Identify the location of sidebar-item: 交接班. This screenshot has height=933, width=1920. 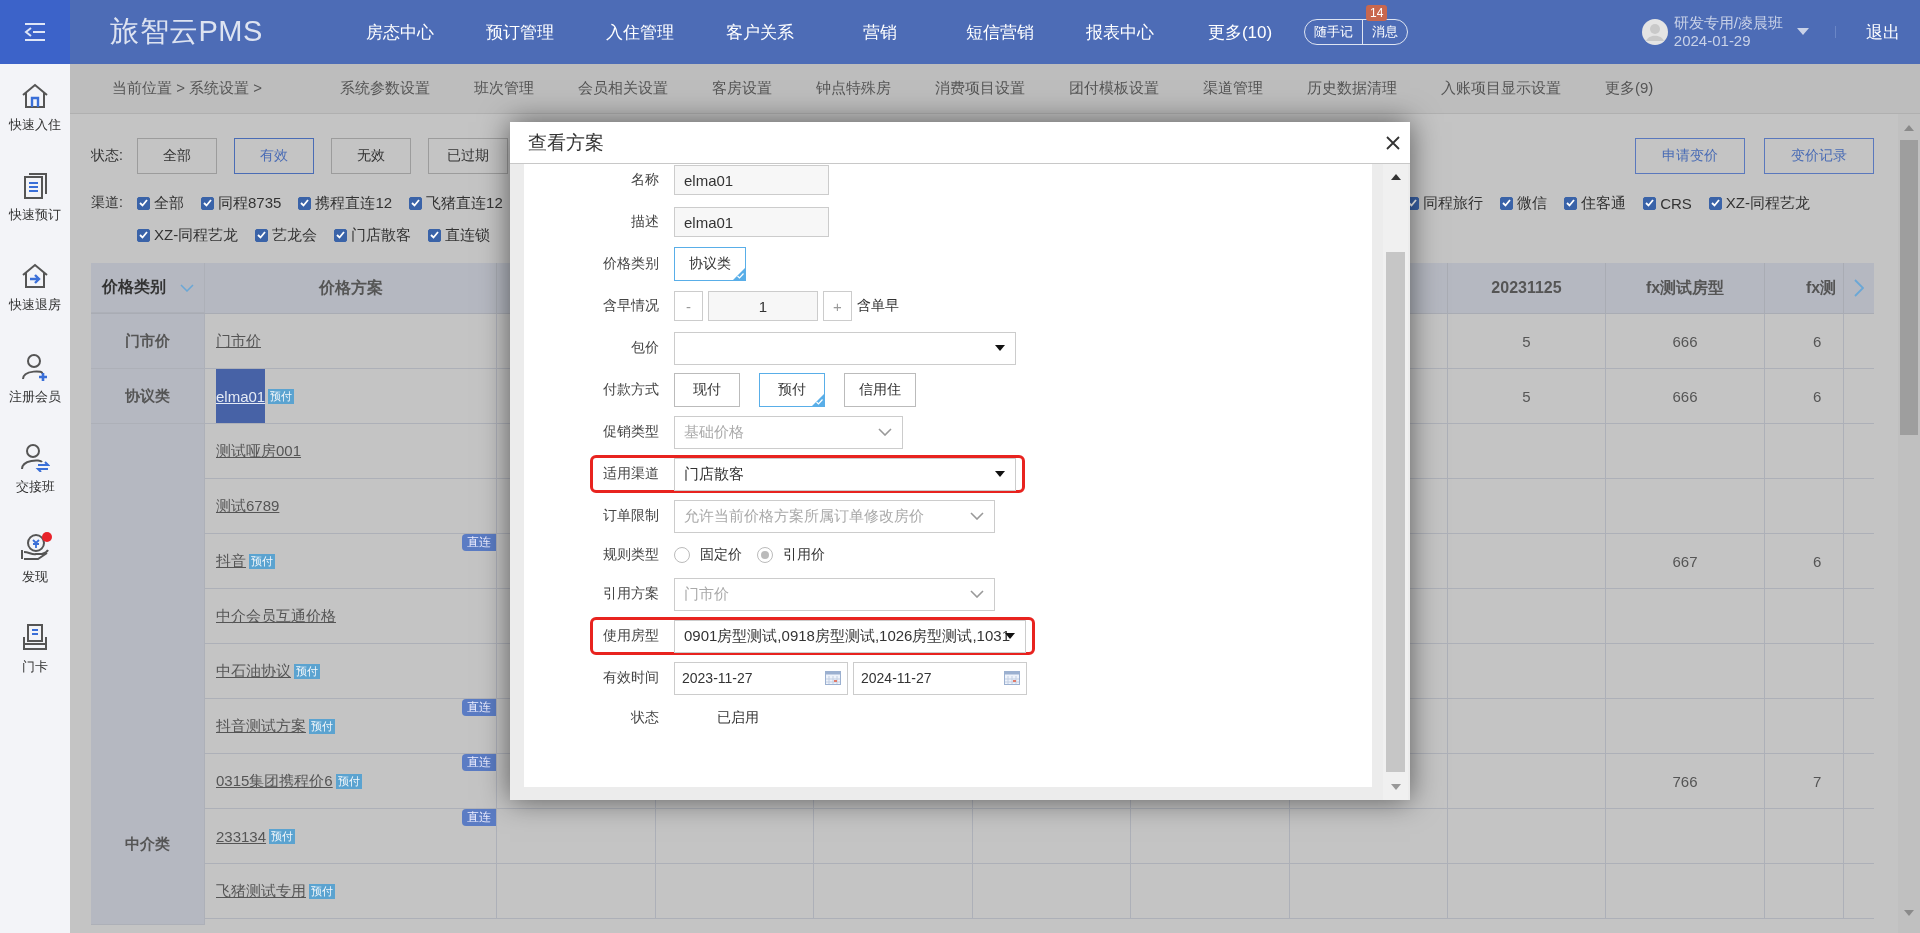
(35, 483).